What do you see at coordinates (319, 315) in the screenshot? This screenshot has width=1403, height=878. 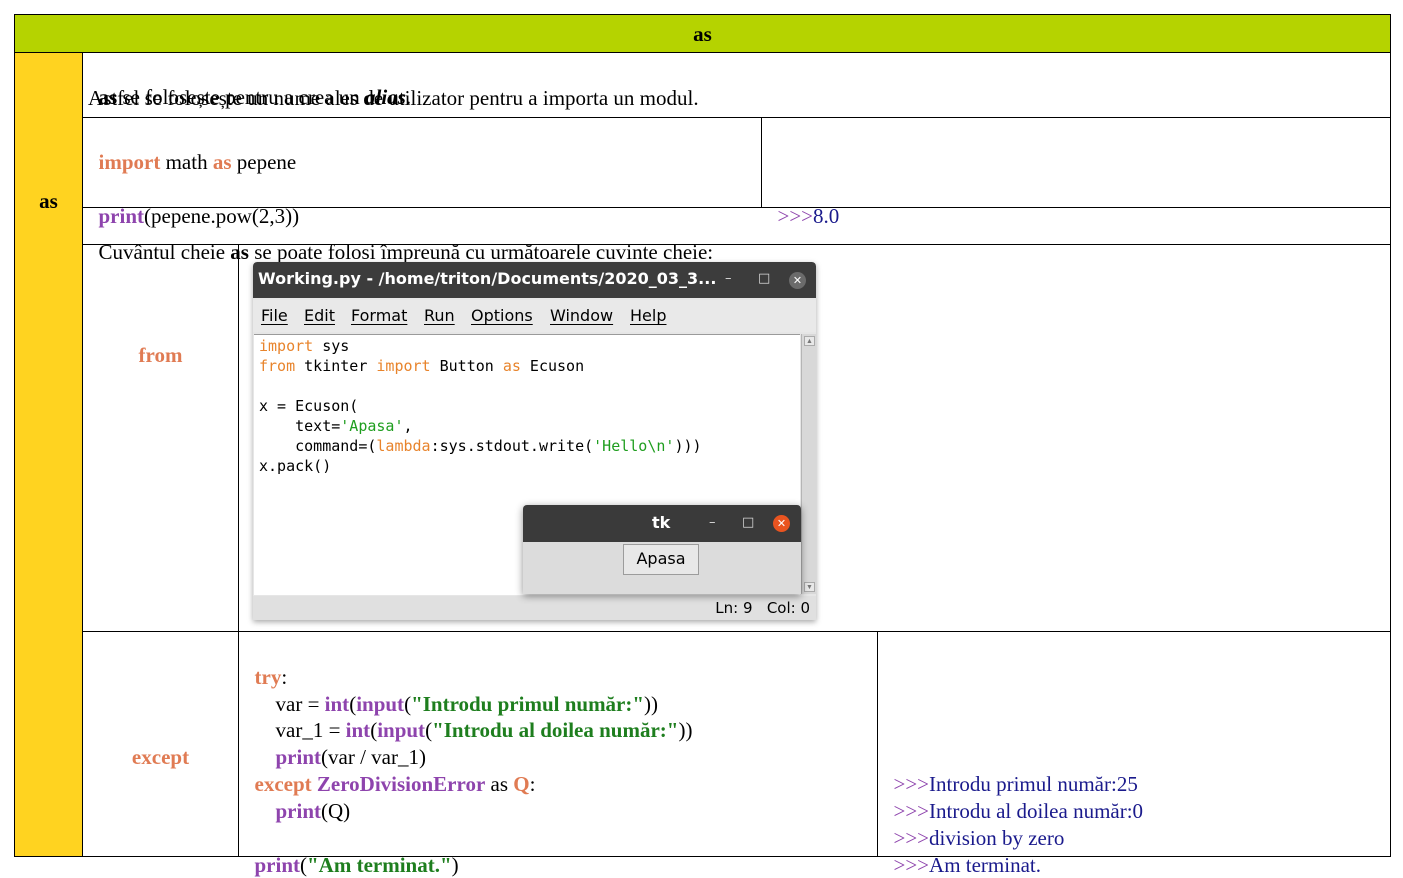 I see `menu-edit: Edit` at bounding box center [319, 315].